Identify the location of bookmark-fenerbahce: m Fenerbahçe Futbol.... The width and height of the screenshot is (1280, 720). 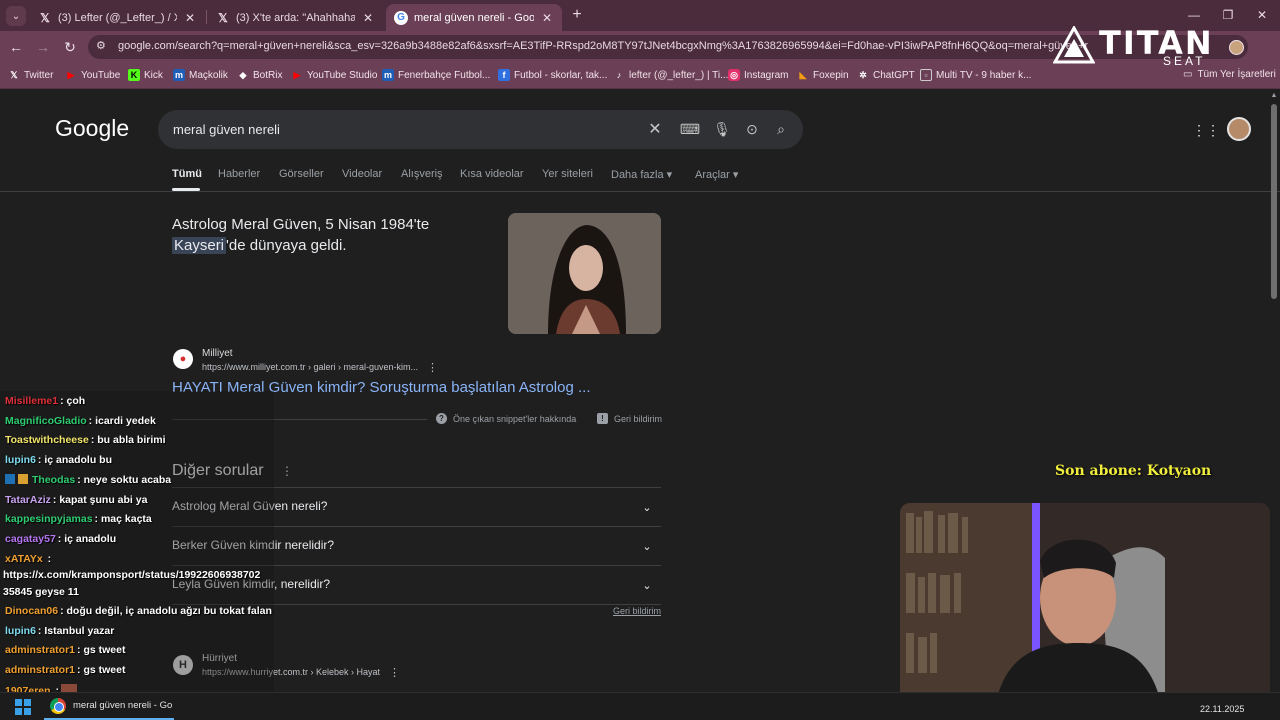
(436, 75).